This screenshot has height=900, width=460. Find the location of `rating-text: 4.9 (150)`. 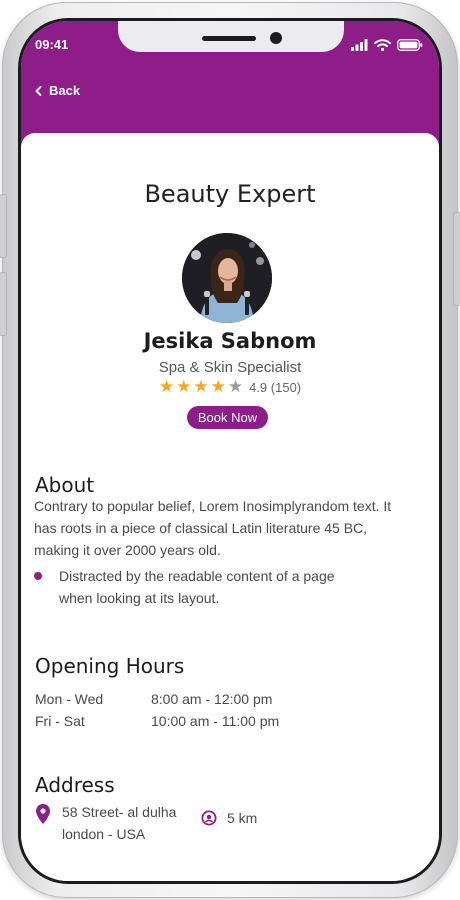

rating-text: 4.9 (150) is located at coordinates (275, 387).